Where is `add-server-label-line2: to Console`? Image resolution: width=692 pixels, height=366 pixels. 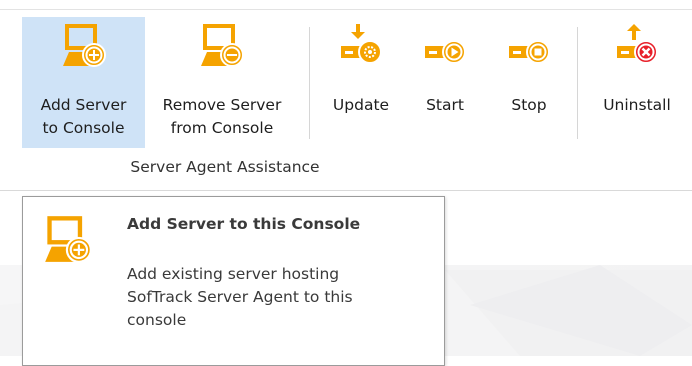
add-server-label-line2: to Console is located at coordinates (83, 128).